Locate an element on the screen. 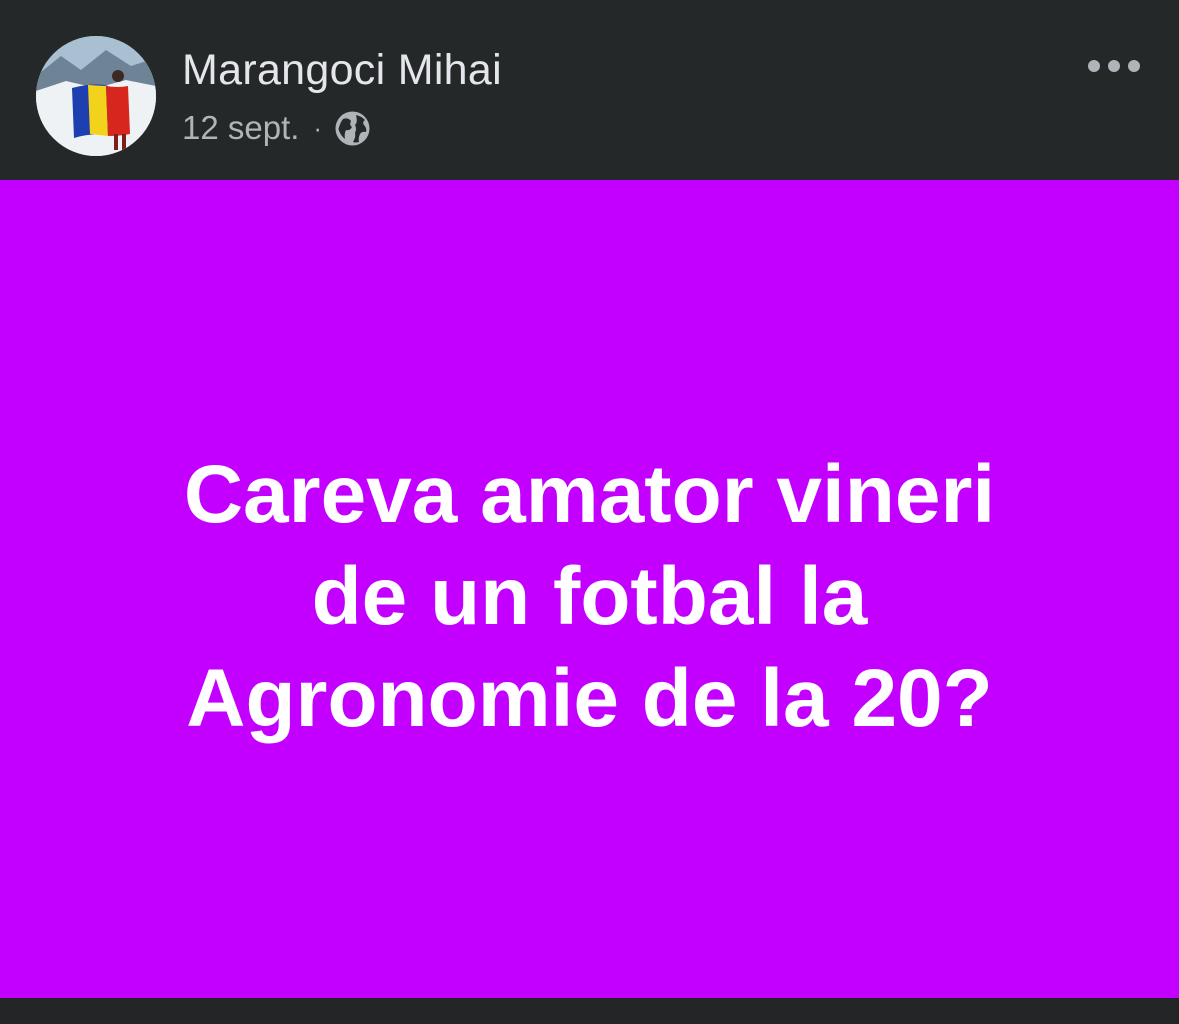 This screenshot has width=1179, height=1024. avatar-image is located at coordinates (96, 96).